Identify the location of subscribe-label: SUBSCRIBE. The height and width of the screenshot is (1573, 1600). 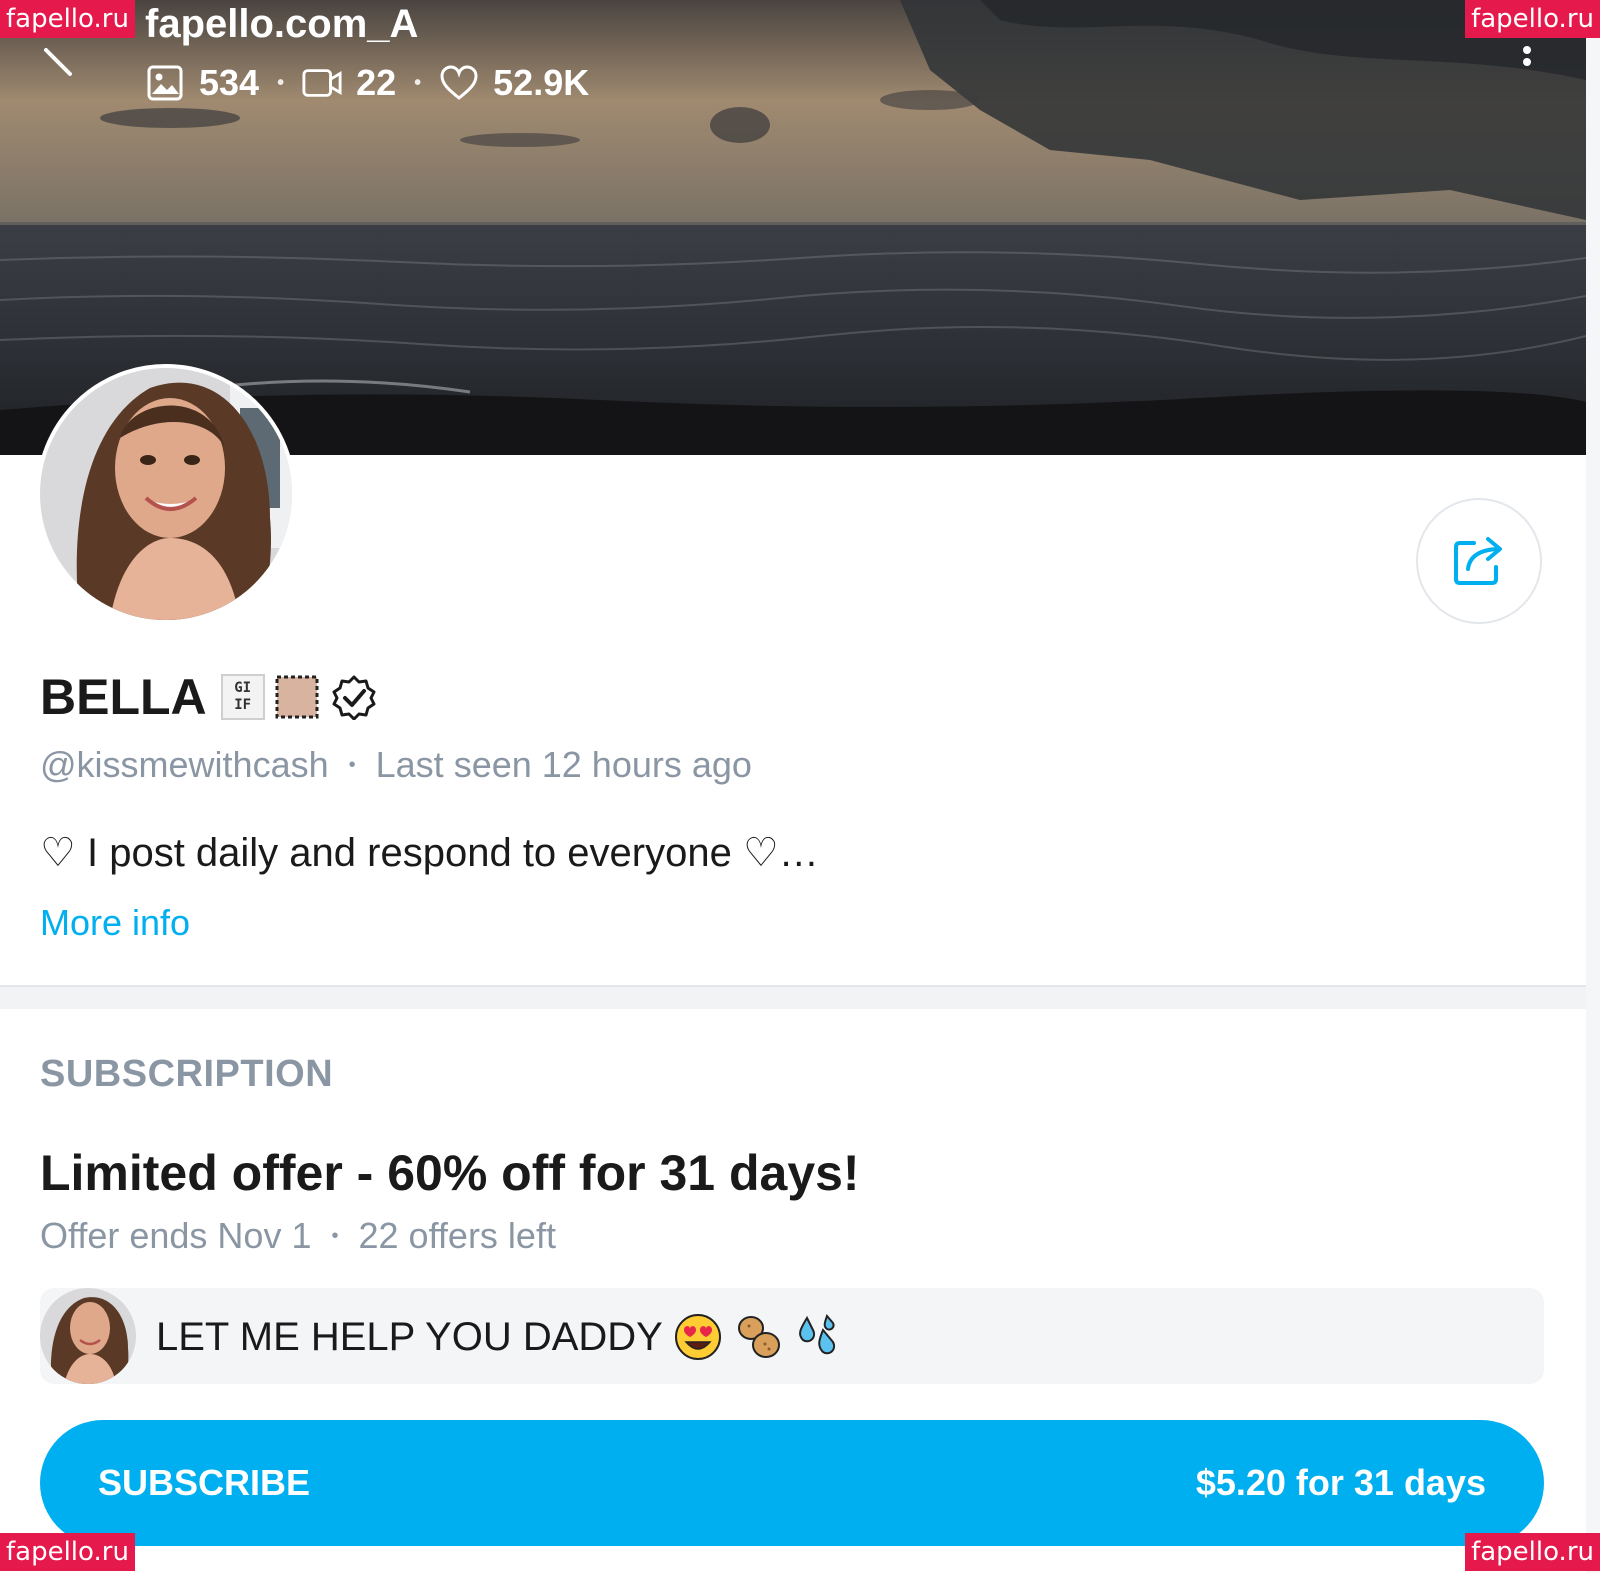
(204, 1482).